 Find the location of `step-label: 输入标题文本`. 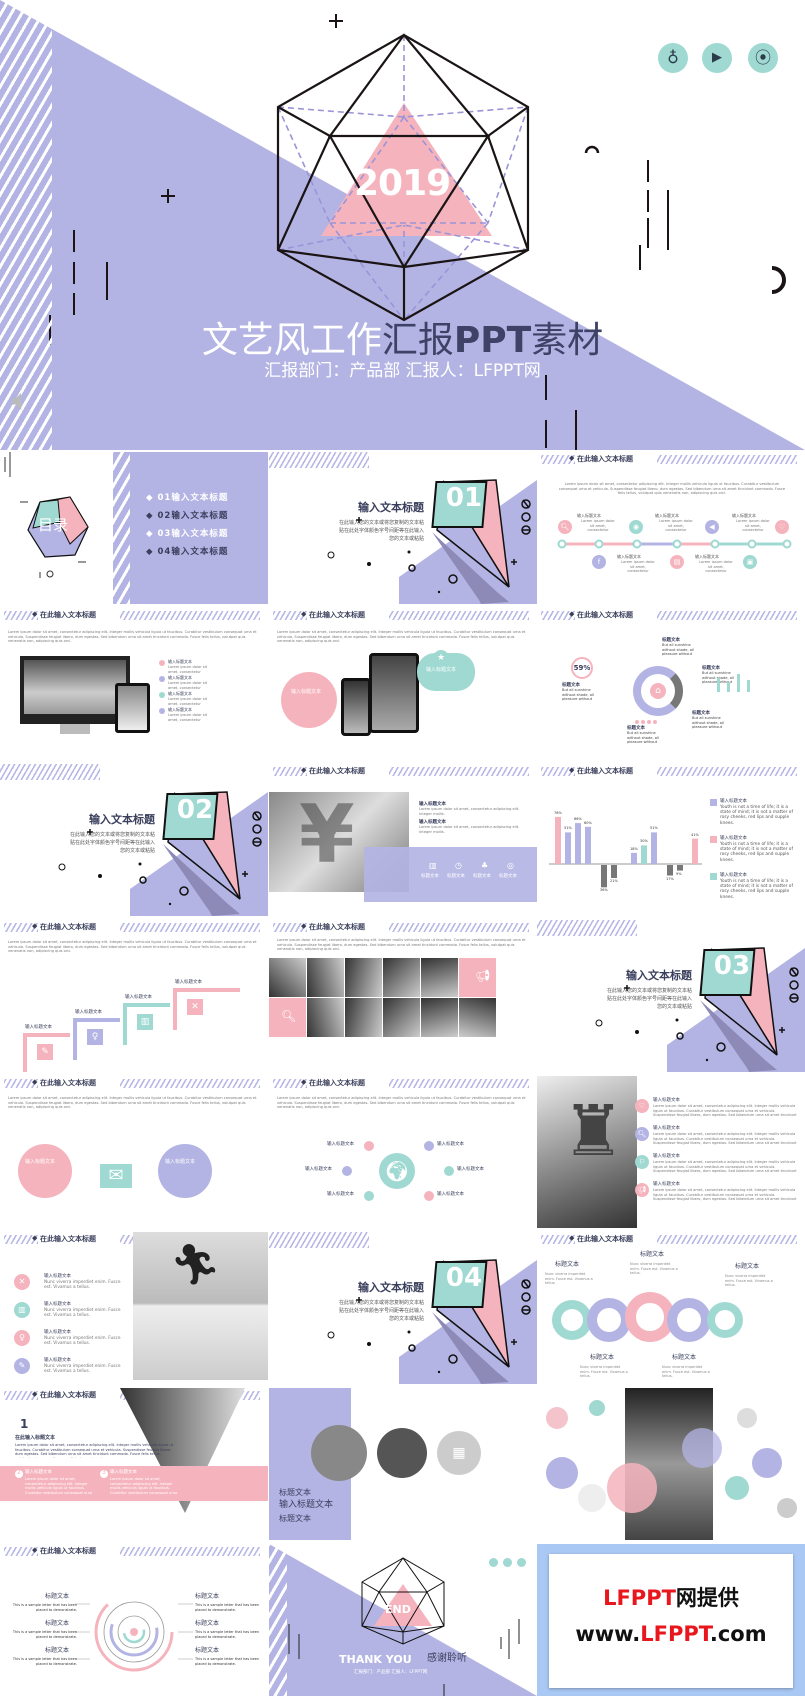

step-label: 输入标题文本 is located at coordinates (38, 1027).